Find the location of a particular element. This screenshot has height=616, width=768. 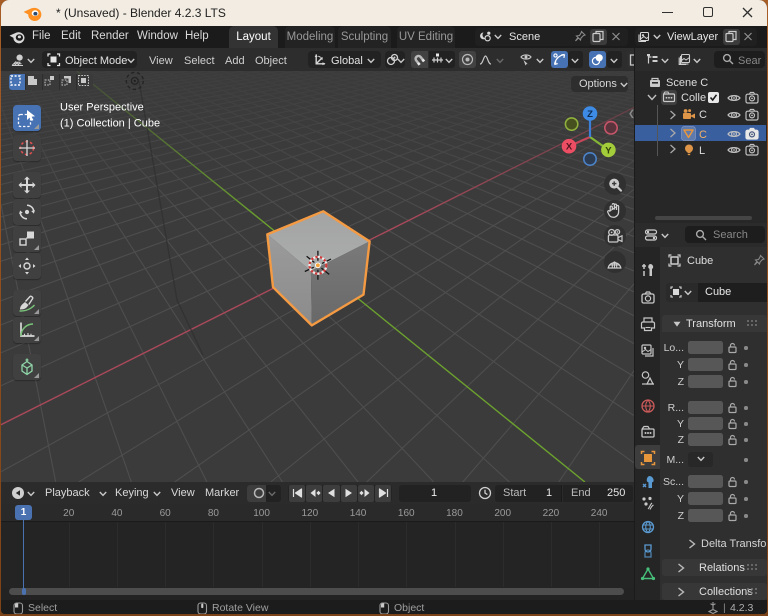

svg-text: Y is located at coordinates (608, 150).